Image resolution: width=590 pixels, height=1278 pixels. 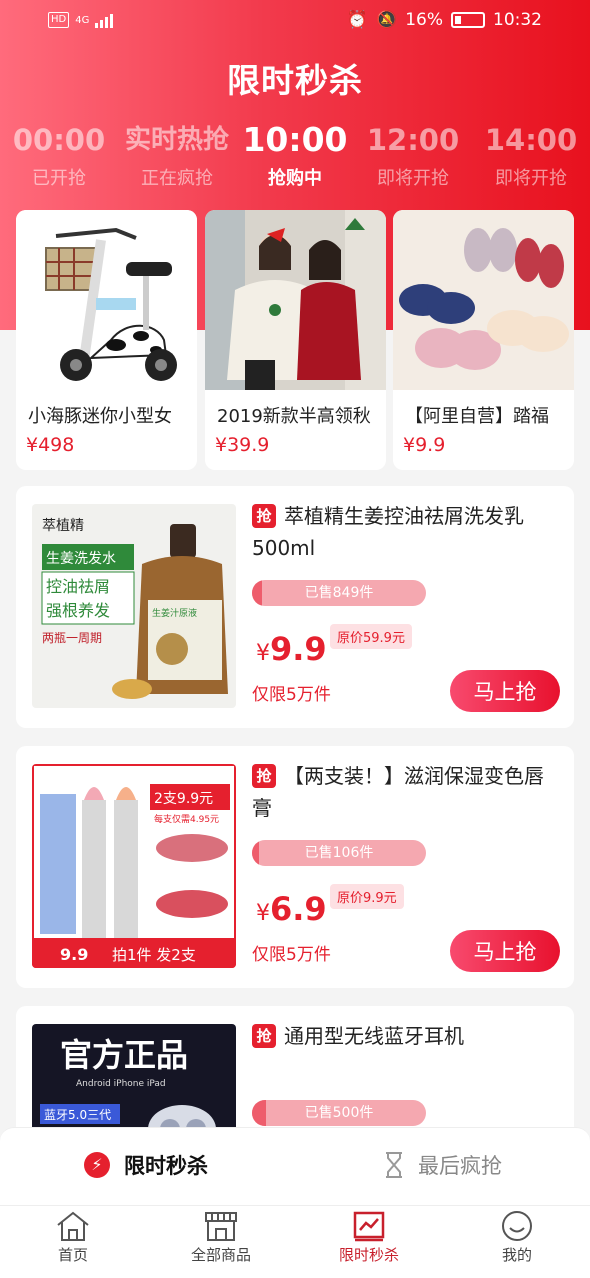 I want to click on tab-flash-sale: ⚡ 限时秒杀, so click(x=146, y=1165).